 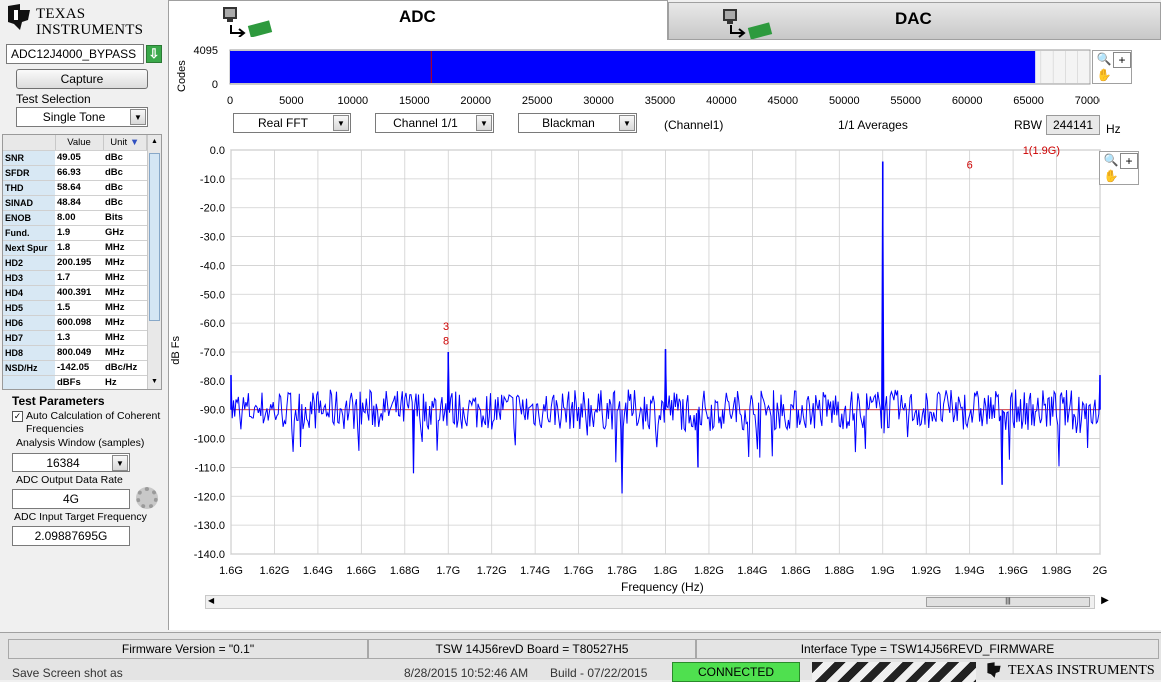 I want to click on metrics-header-name, so click(x=29, y=143).